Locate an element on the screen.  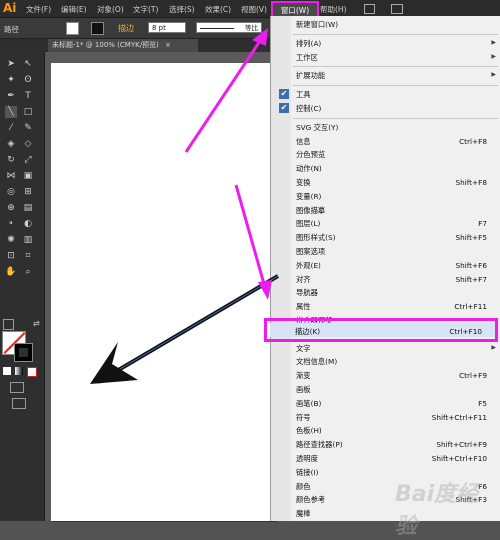
direct-selection-tool-icon: ↖ is located at coordinates (28, 64).